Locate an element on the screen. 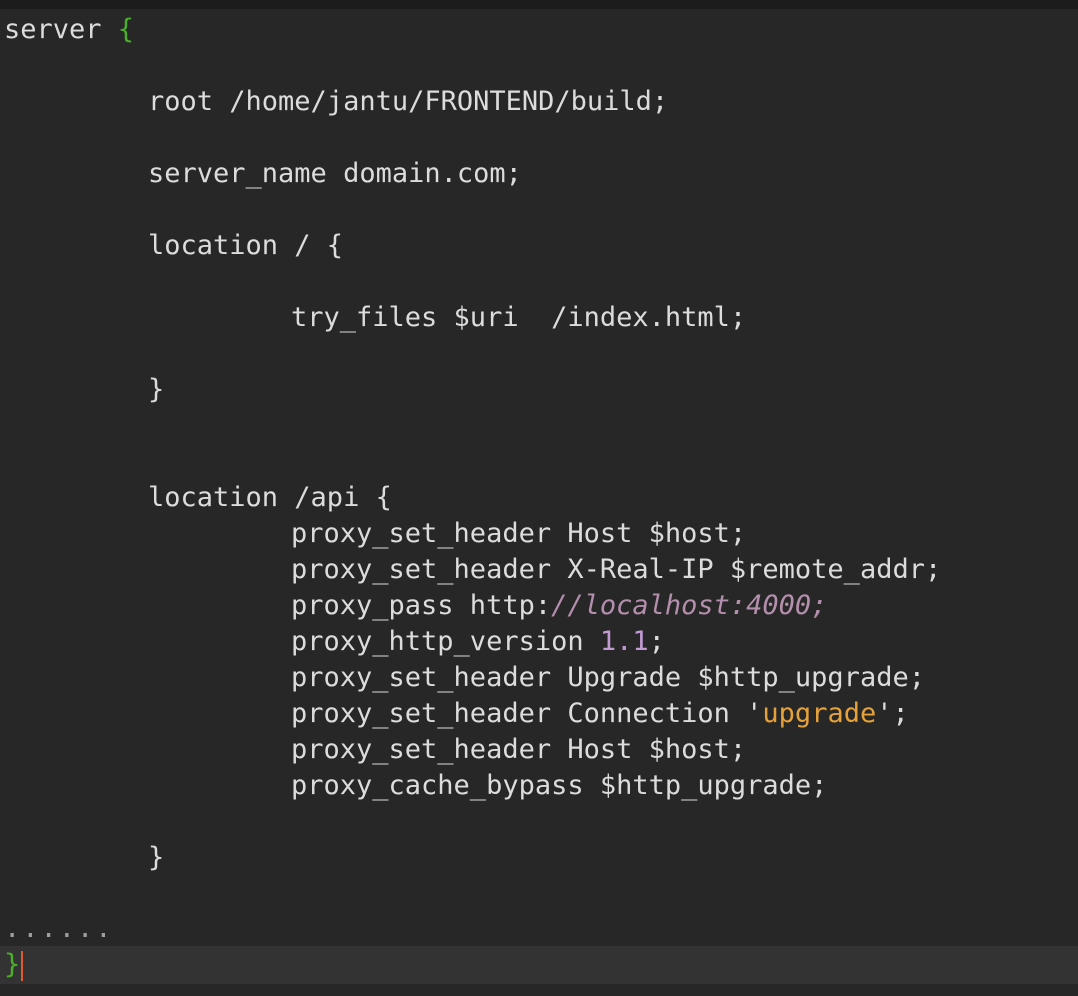 The width and height of the screenshot is (1078, 996). code-line-final-brace: } is located at coordinates (14, 965).